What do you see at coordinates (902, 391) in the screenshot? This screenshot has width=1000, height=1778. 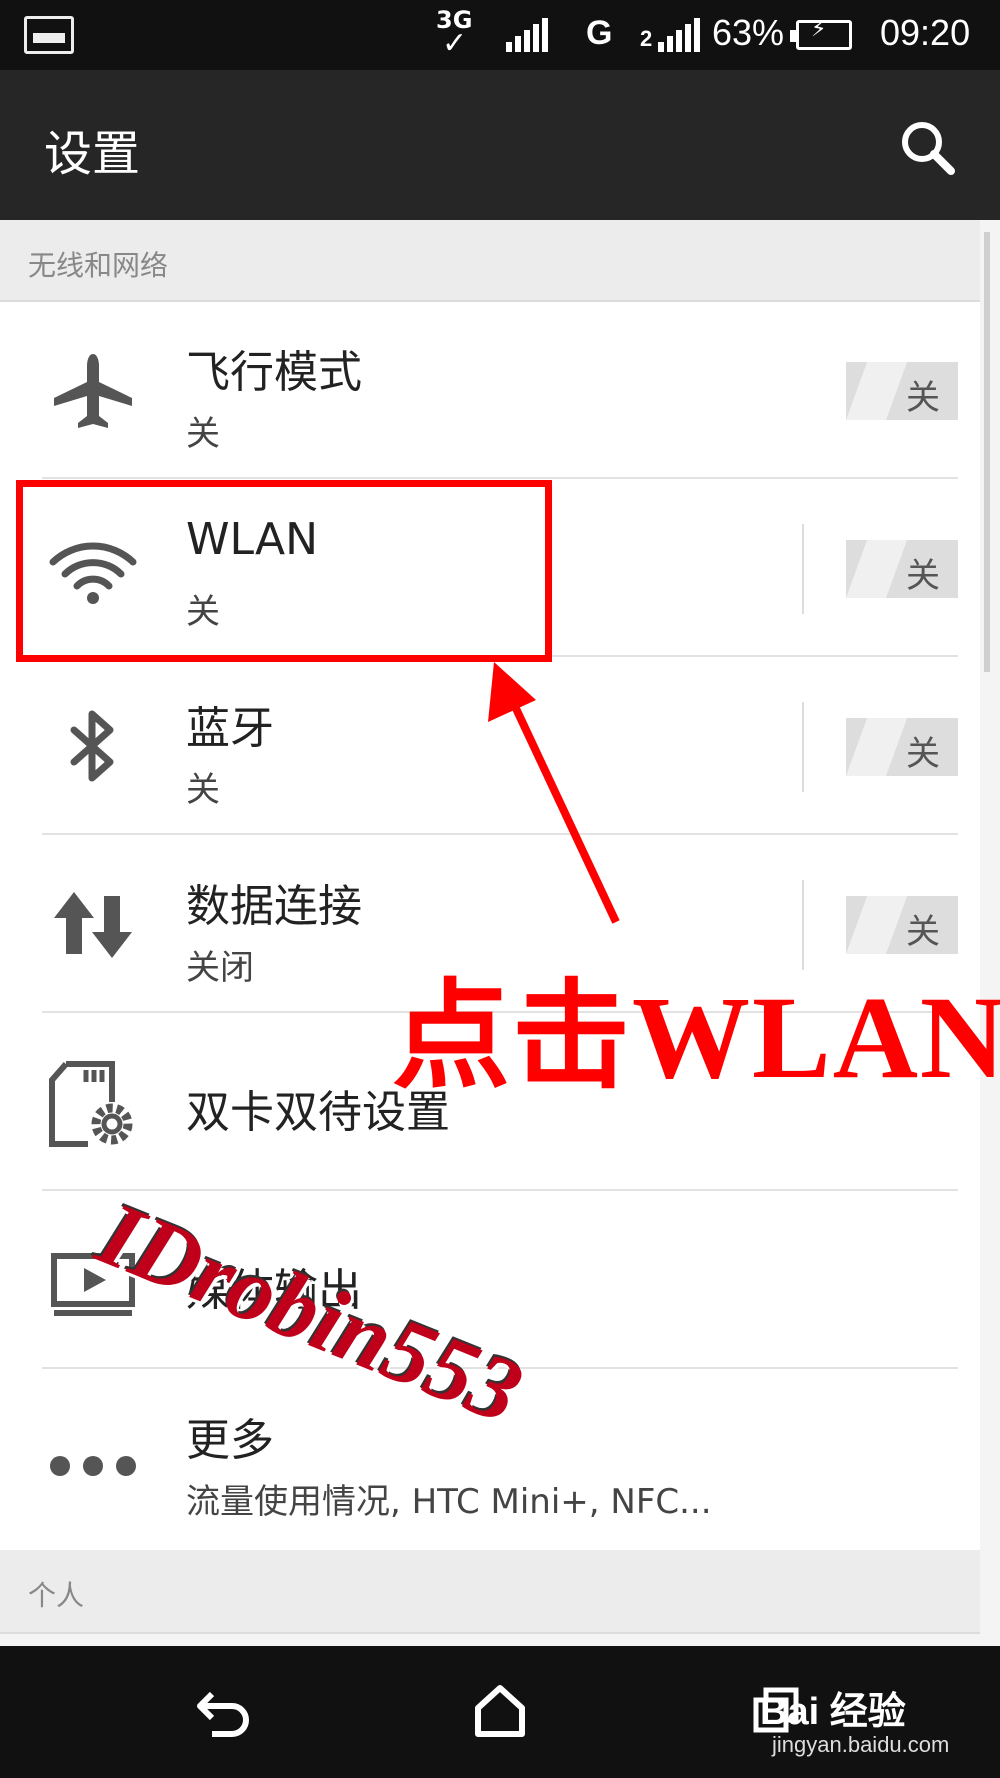 I see `airplane-toggle: 关` at bounding box center [902, 391].